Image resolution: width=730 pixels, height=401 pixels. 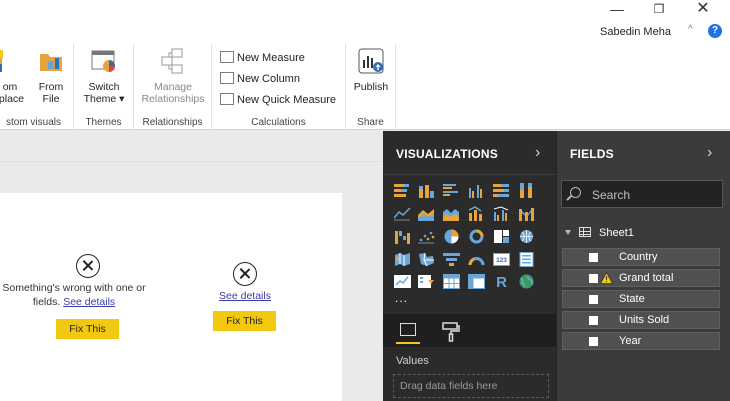 What do you see at coordinates (469, 330) in the screenshot?
I see `visualizations-tabs` at bounding box center [469, 330].